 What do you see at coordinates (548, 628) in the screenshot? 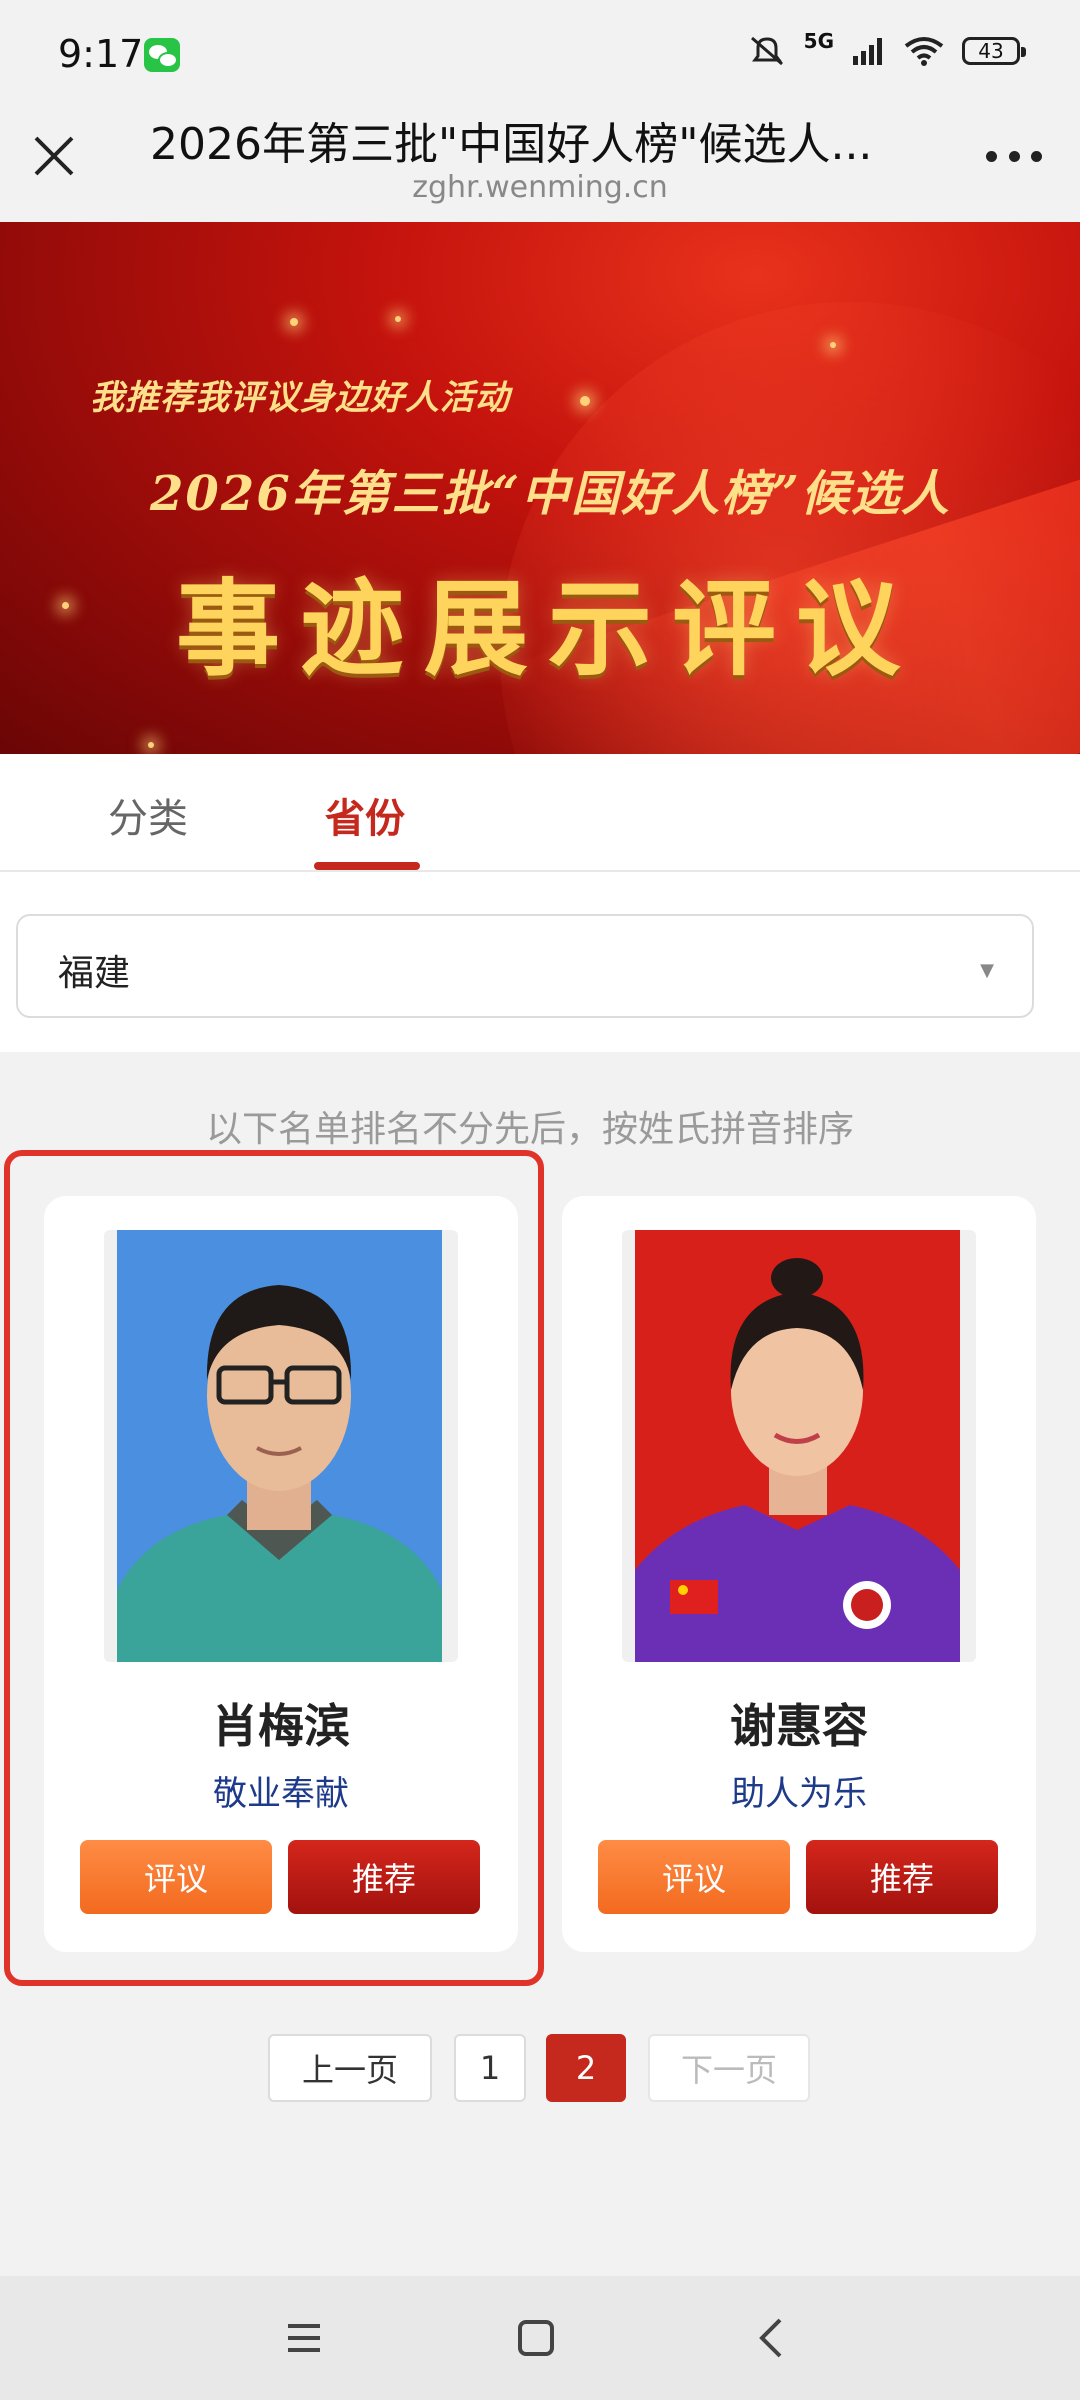
I see `banner-headline: 事迹展示评议` at bounding box center [548, 628].